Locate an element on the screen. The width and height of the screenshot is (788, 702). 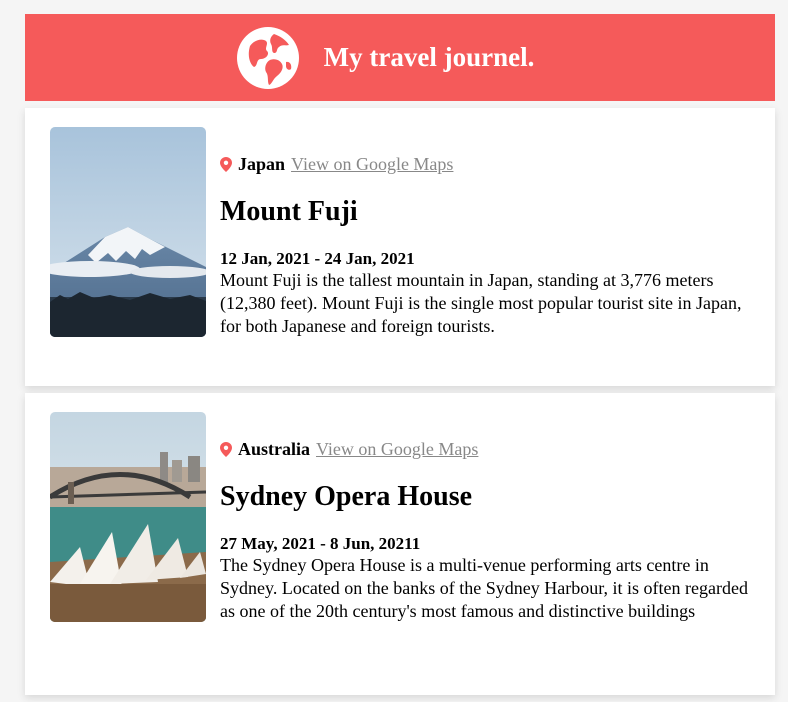
location-row: Australia View on Google Maps is located at coordinates (487, 449).